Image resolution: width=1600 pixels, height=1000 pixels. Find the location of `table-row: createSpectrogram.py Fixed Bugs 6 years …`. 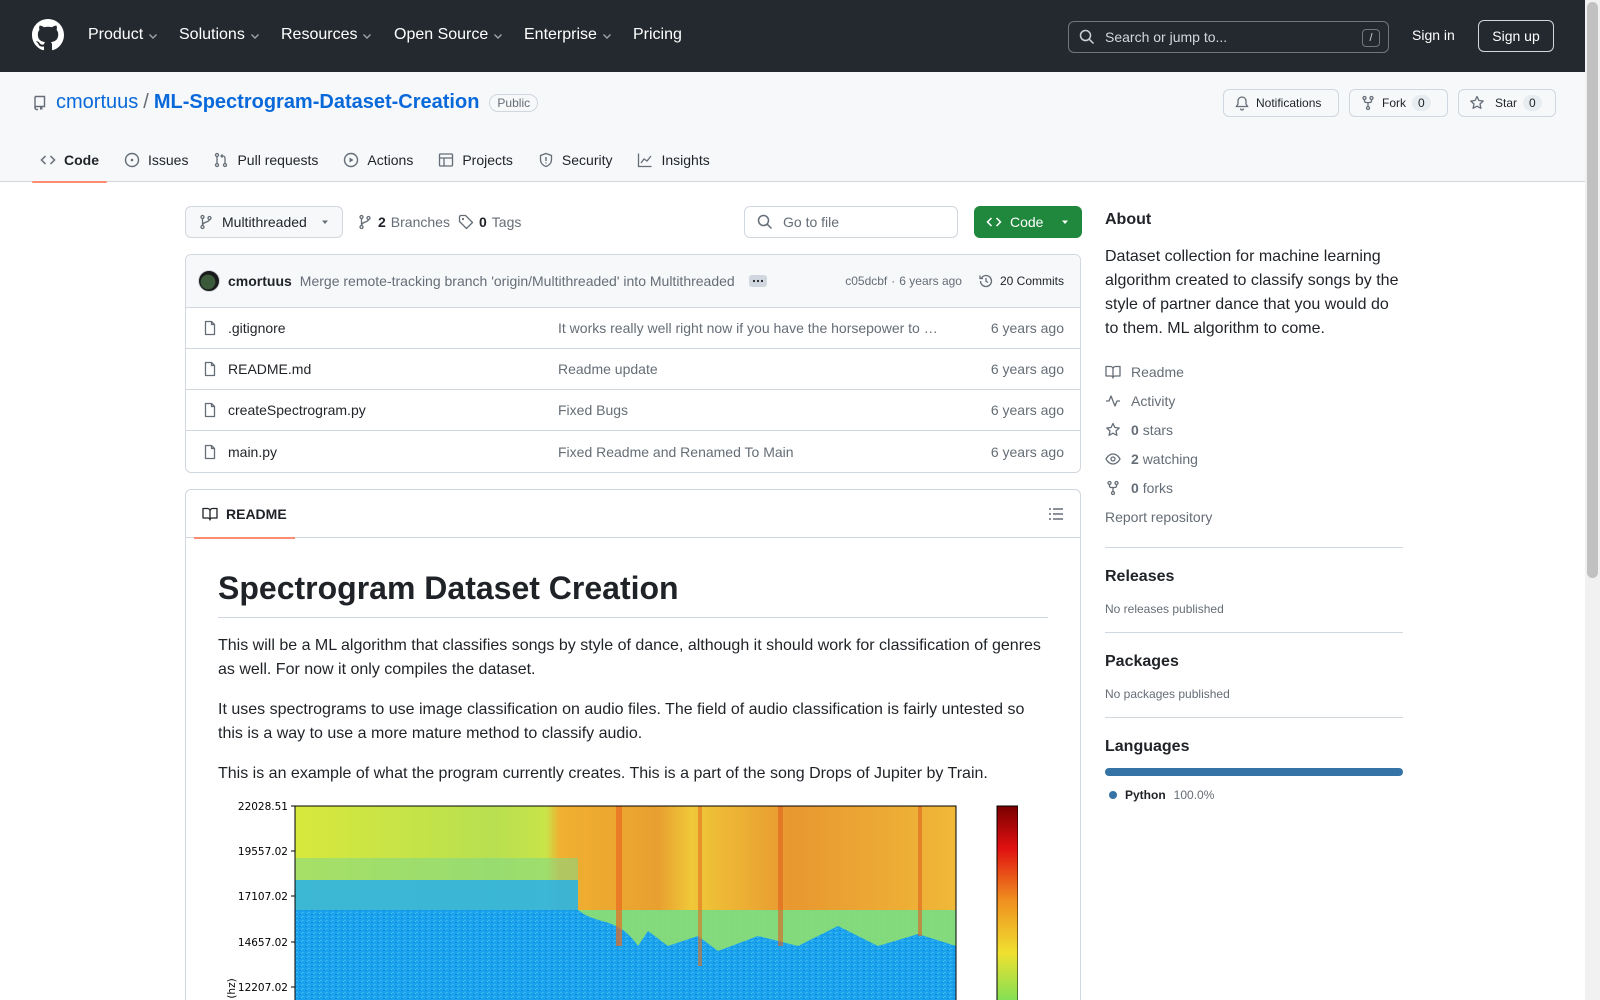

table-row: createSpectrogram.py Fixed Bugs 6 years … is located at coordinates (633, 410).